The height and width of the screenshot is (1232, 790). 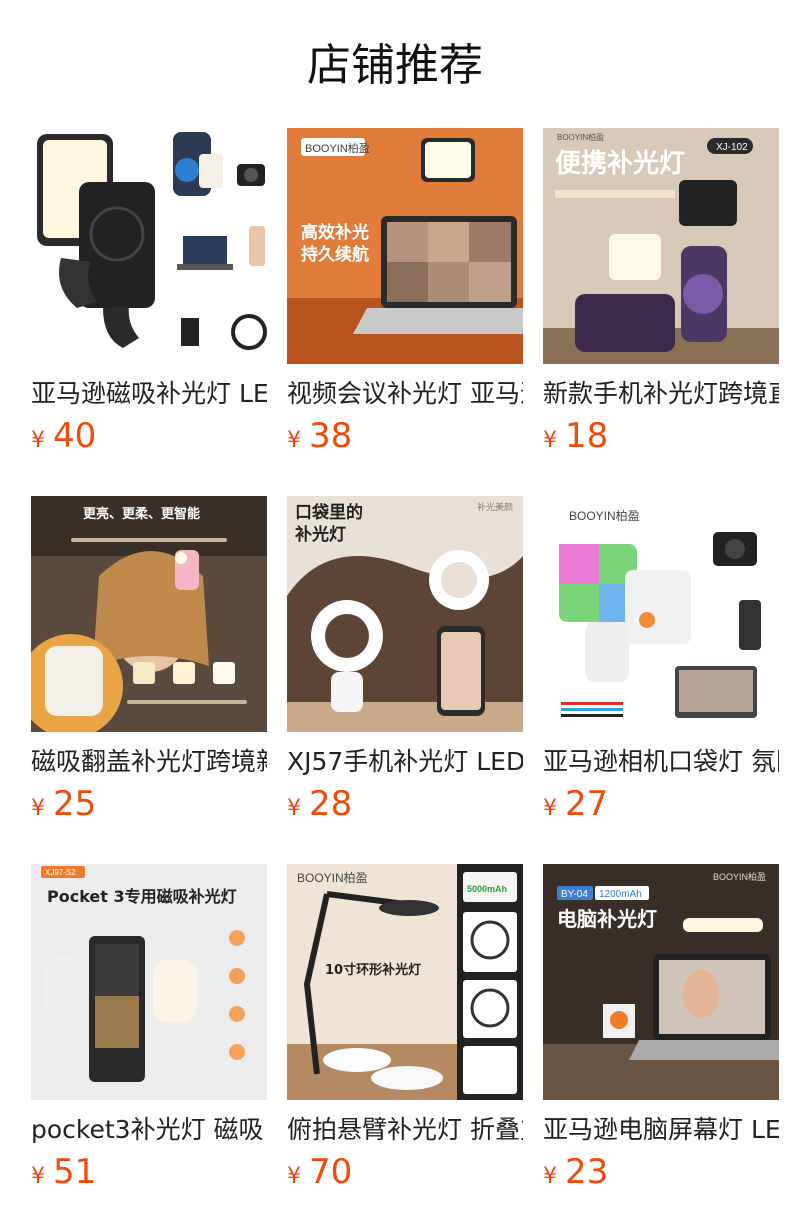 I want to click on image-caption: 口袋里的, so click(x=329, y=512).